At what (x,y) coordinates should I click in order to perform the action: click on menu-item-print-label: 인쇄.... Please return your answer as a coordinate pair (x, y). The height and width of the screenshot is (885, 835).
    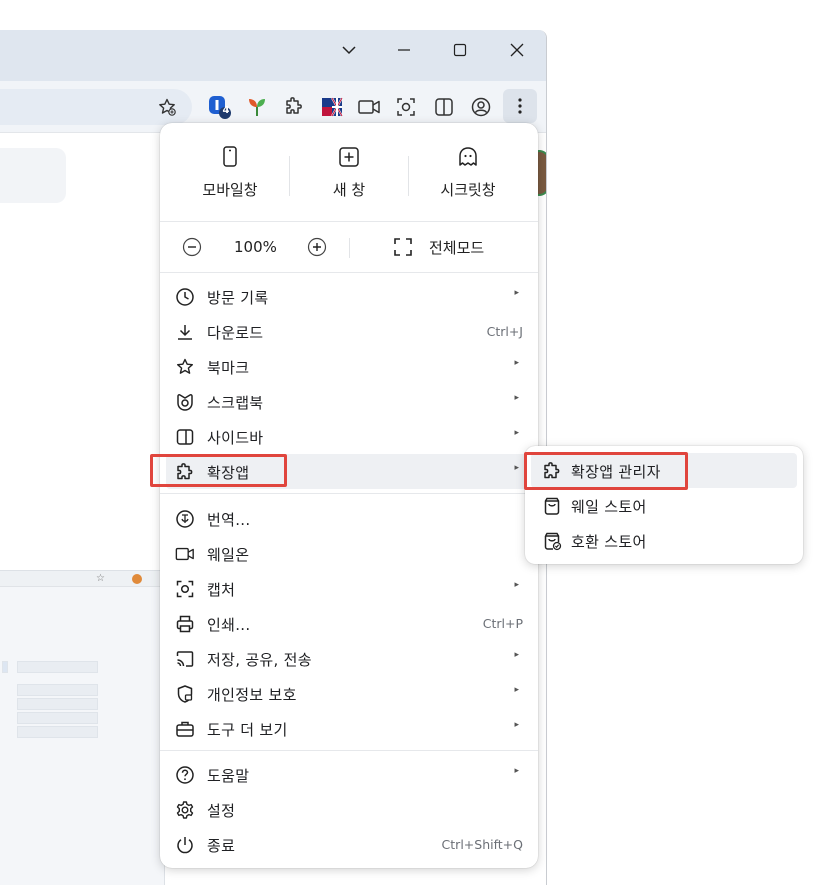
    Looking at the image, I should click on (229, 625).